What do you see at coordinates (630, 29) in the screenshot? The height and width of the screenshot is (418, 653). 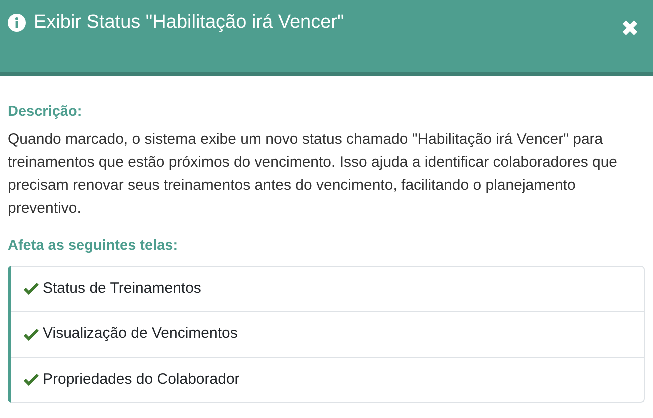 I see `close-button: ✖` at bounding box center [630, 29].